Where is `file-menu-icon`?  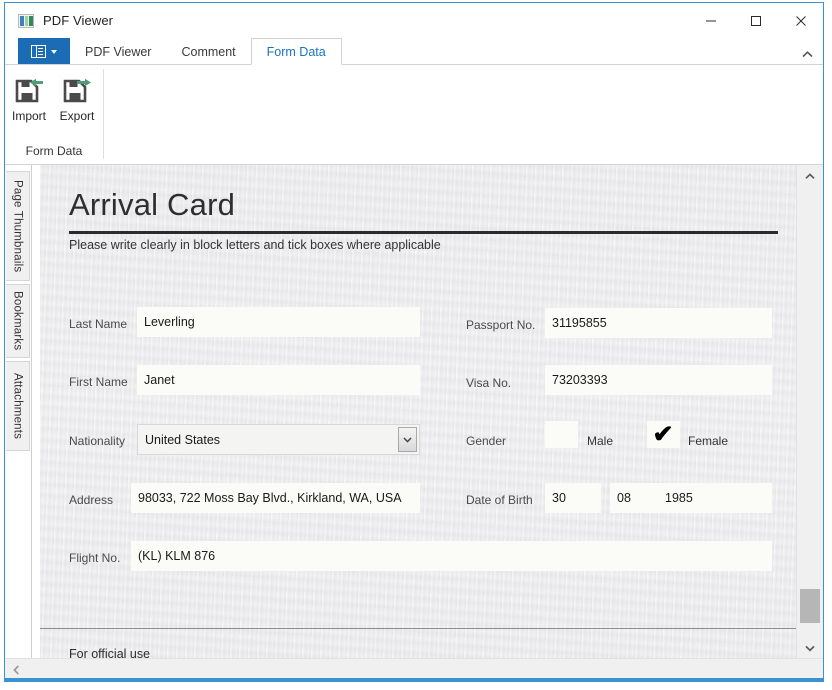 file-menu-icon is located at coordinates (38, 51).